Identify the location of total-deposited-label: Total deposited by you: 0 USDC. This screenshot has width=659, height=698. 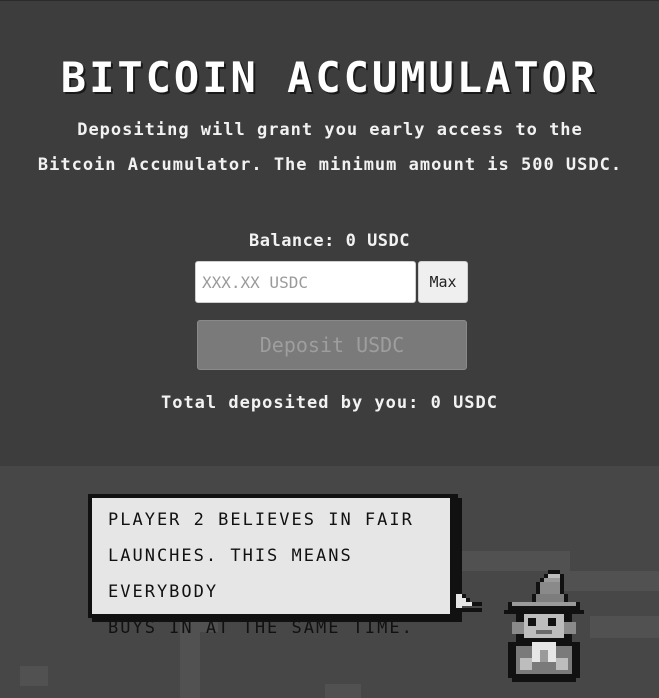
(329, 403).